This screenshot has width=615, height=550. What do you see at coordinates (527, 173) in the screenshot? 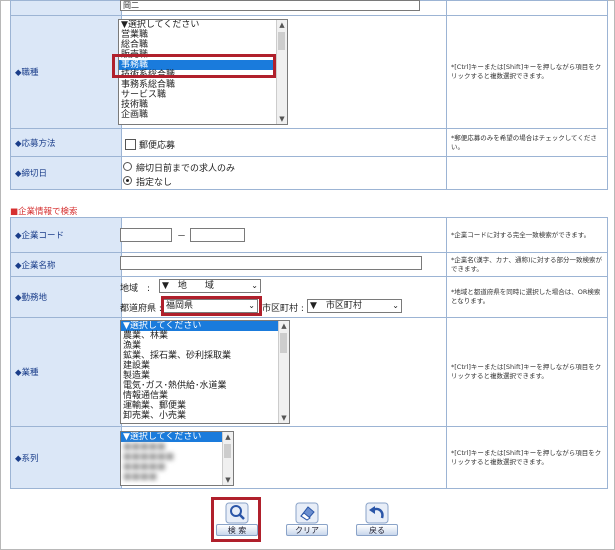
I see `deadline-note-cell` at bounding box center [527, 173].